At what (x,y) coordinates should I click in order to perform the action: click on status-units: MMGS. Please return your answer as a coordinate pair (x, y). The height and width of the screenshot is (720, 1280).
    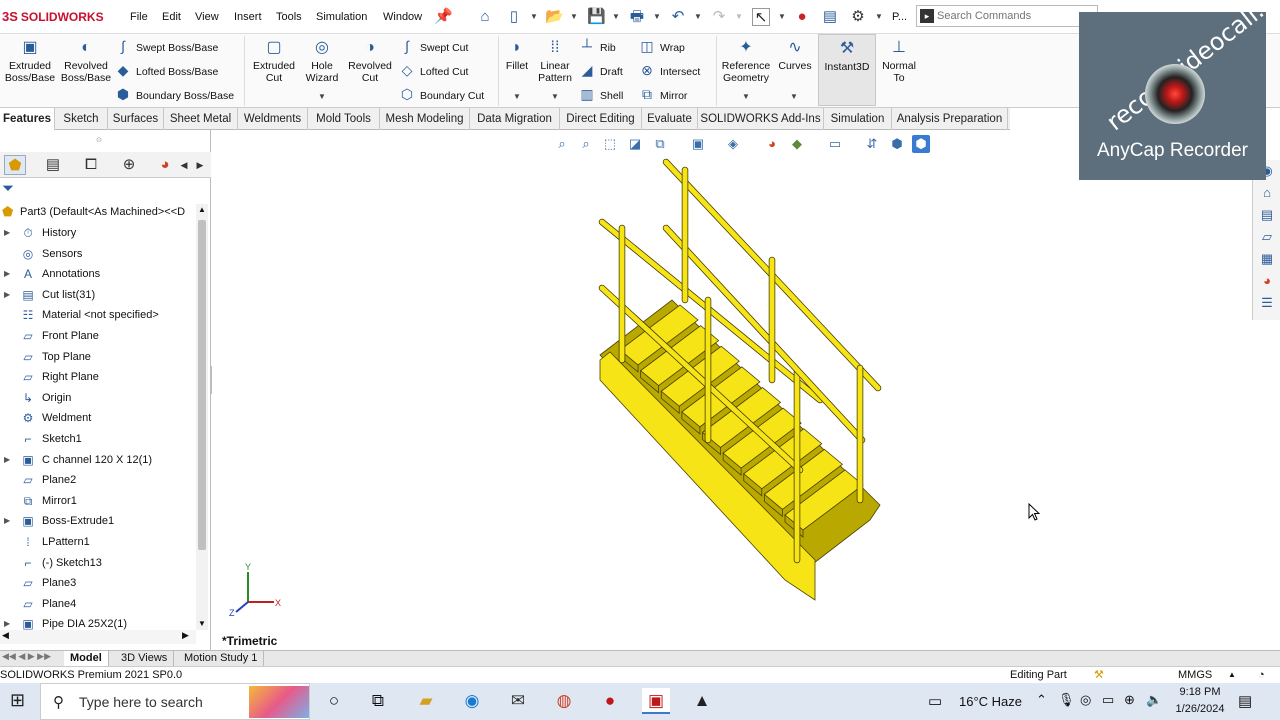
    Looking at the image, I should click on (1195, 675).